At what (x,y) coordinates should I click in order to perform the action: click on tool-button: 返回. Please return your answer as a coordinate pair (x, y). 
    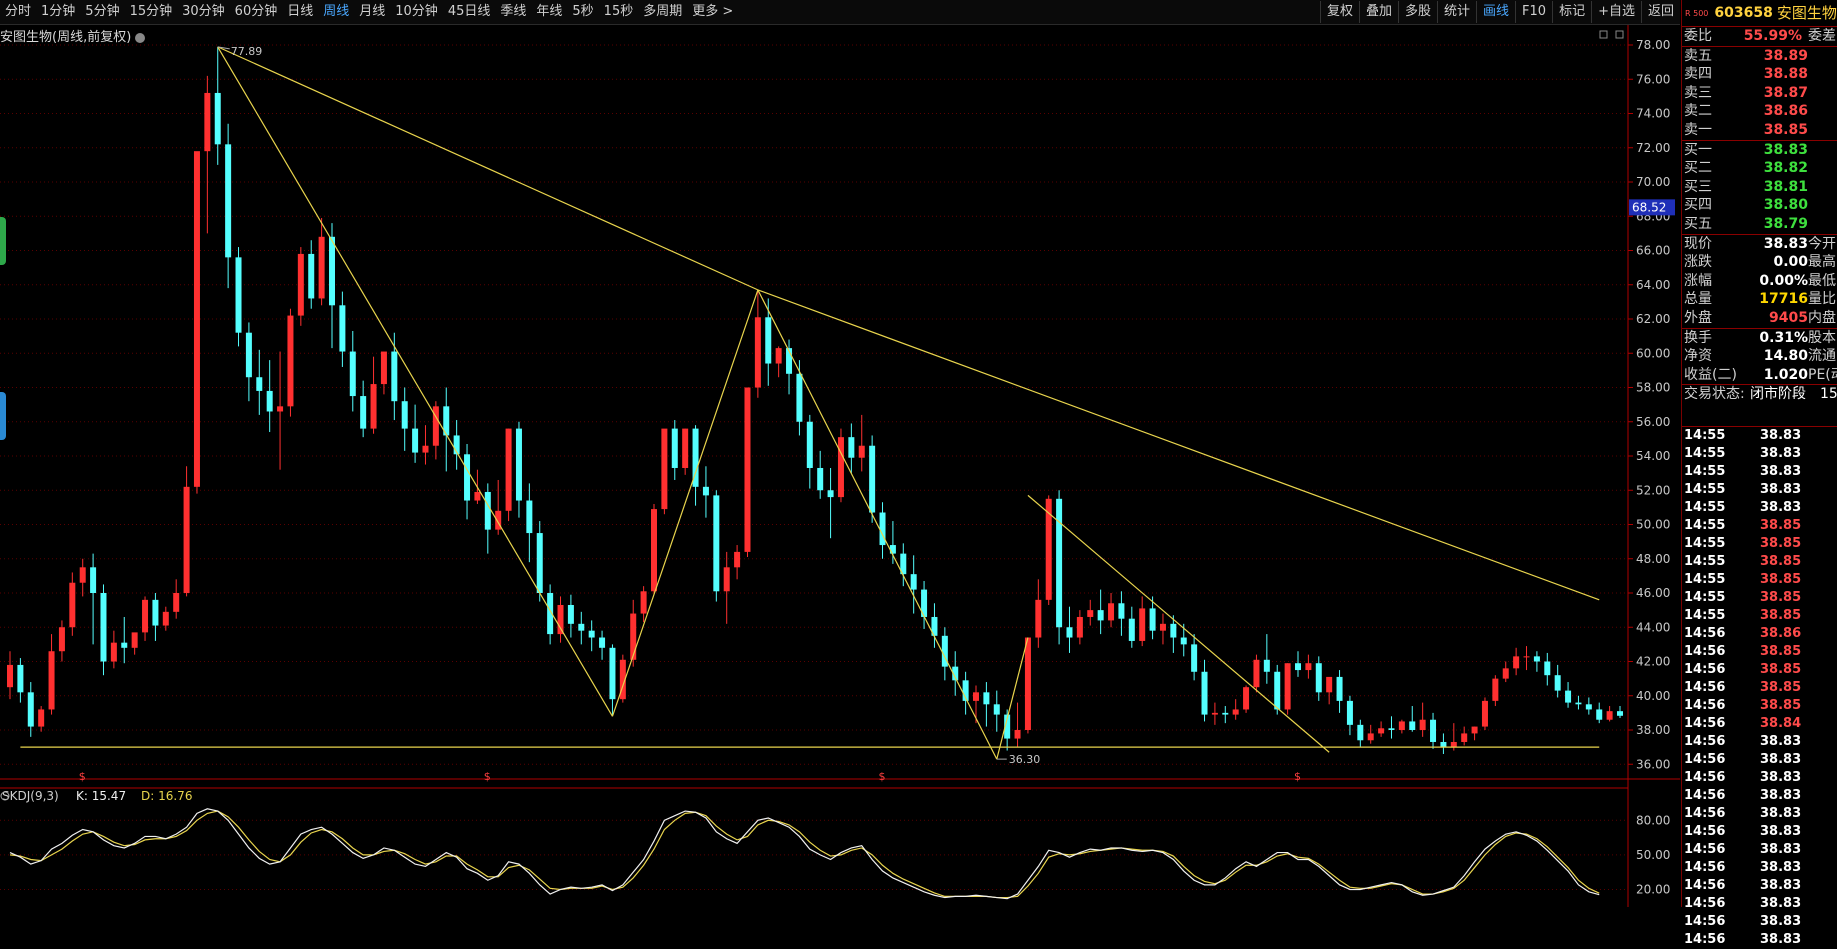
    Looking at the image, I should click on (1660, 12).